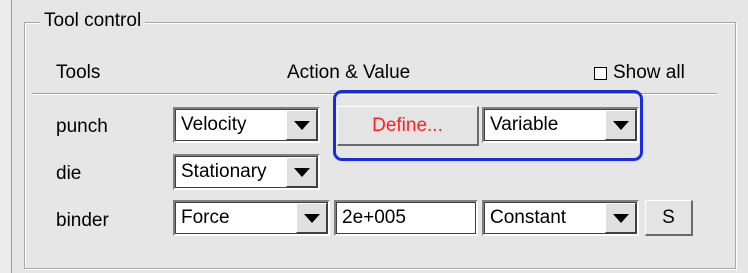 Image resolution: width=748 pixels, height=273 pixels. What do you see at coordinates (600, 73) in the screenshot?
I see `checkbox-box` at bounding box center [600, 73].